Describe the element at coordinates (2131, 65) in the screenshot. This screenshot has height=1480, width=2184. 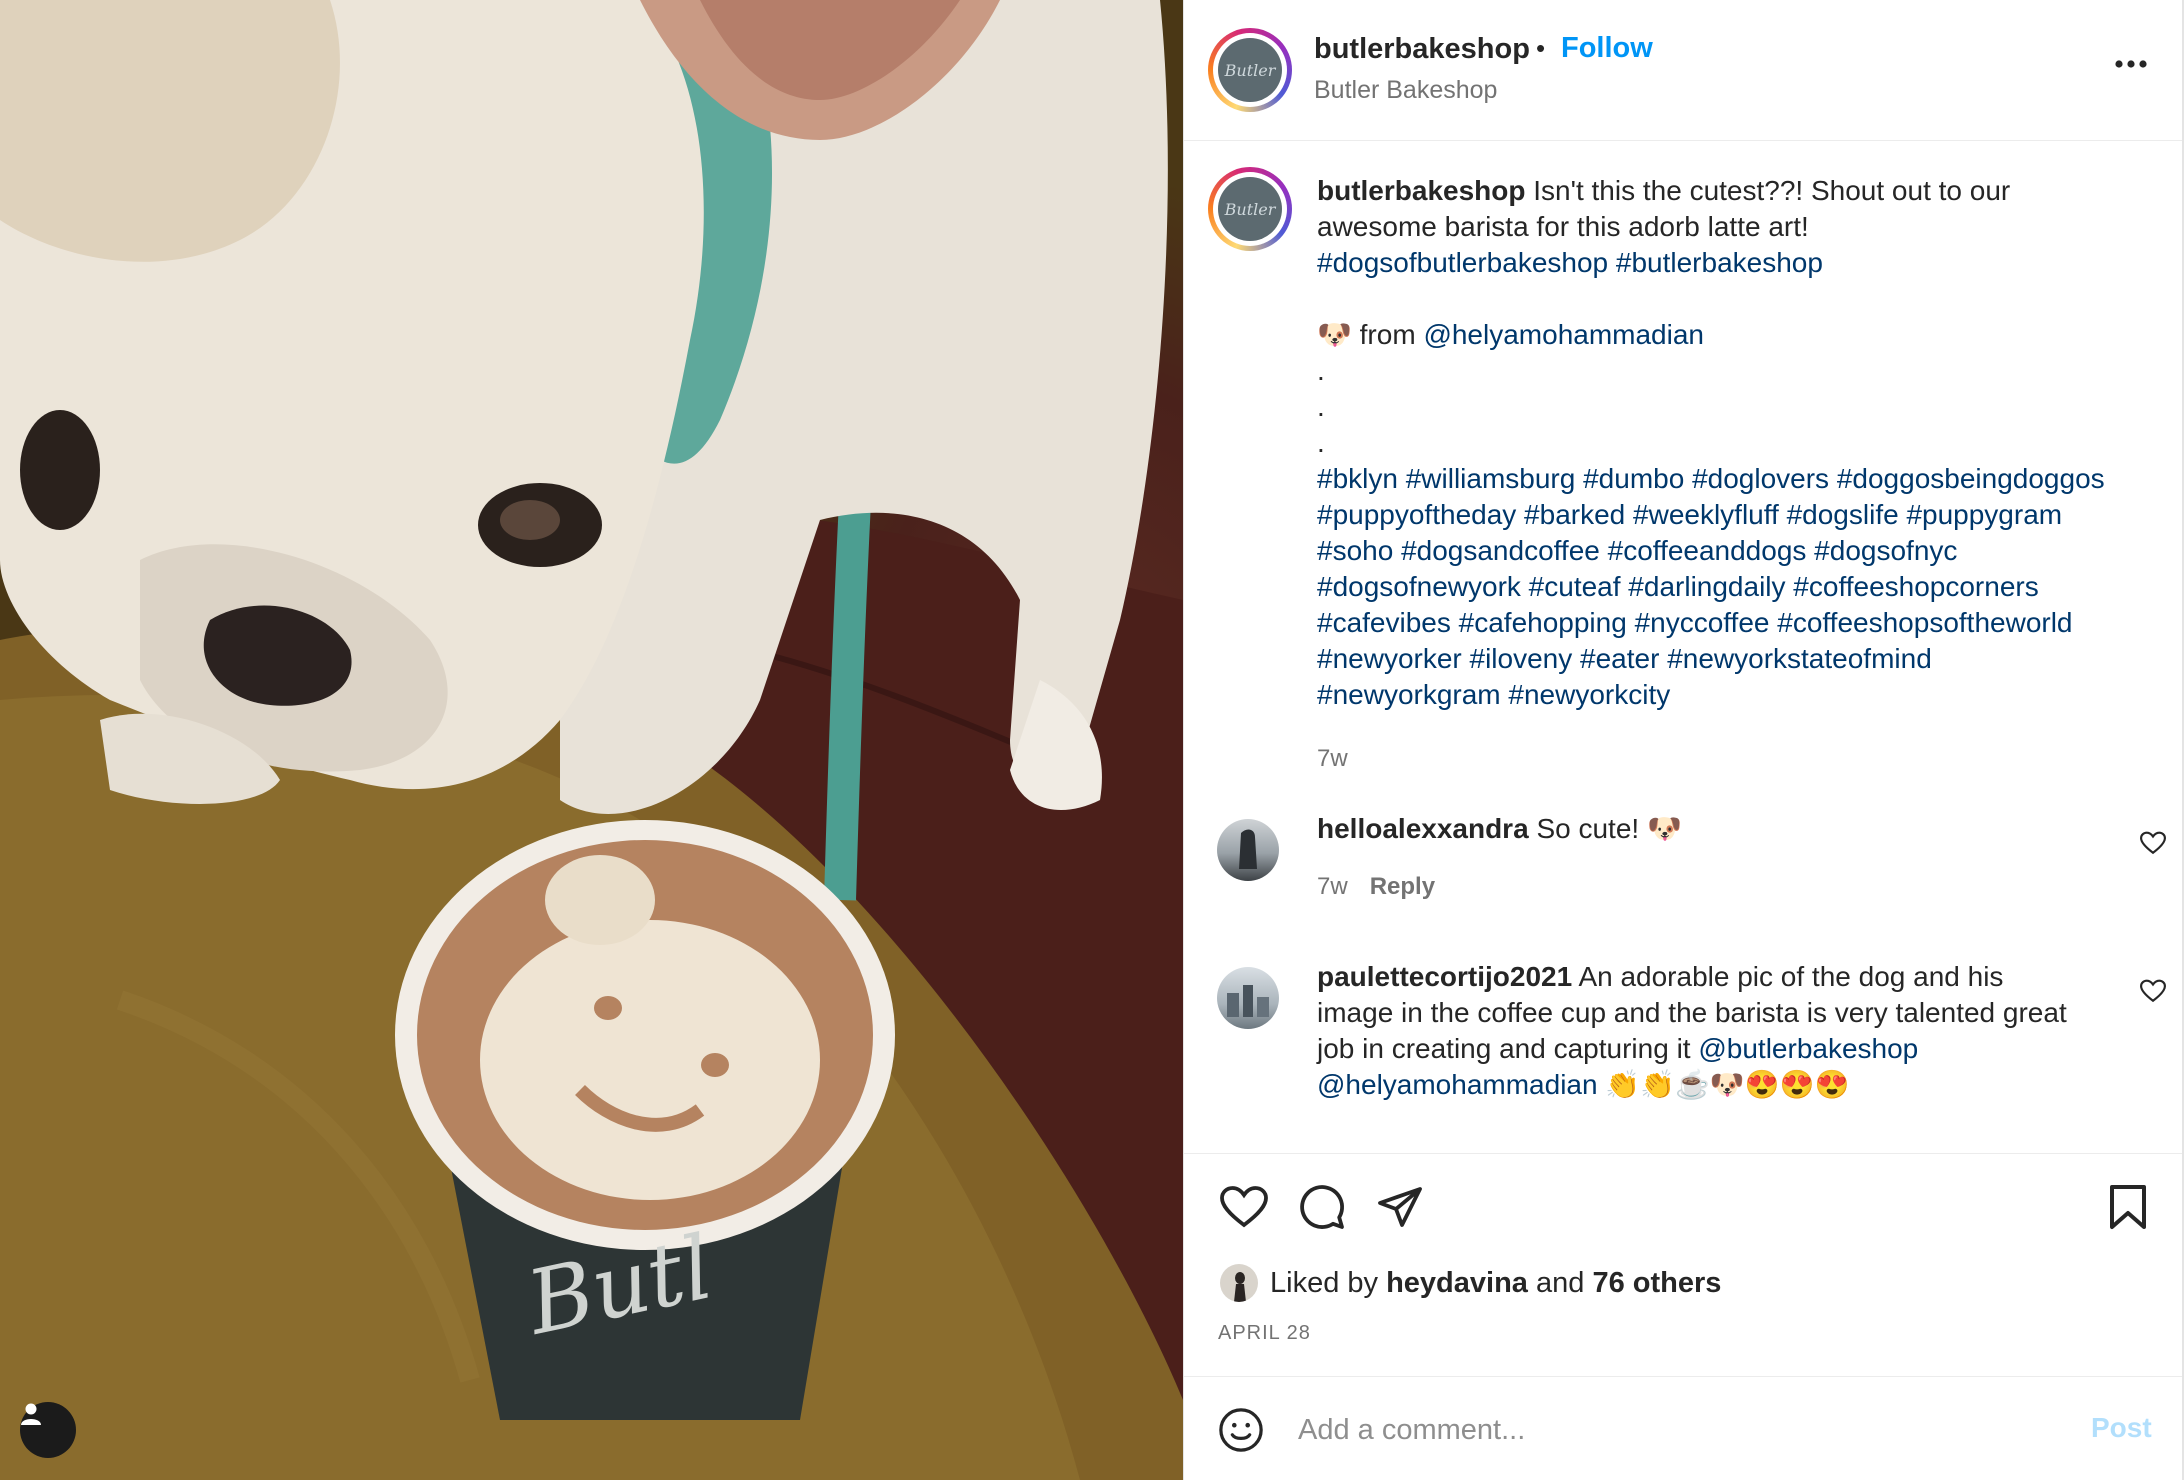
I see `more-options-icon` at that location.